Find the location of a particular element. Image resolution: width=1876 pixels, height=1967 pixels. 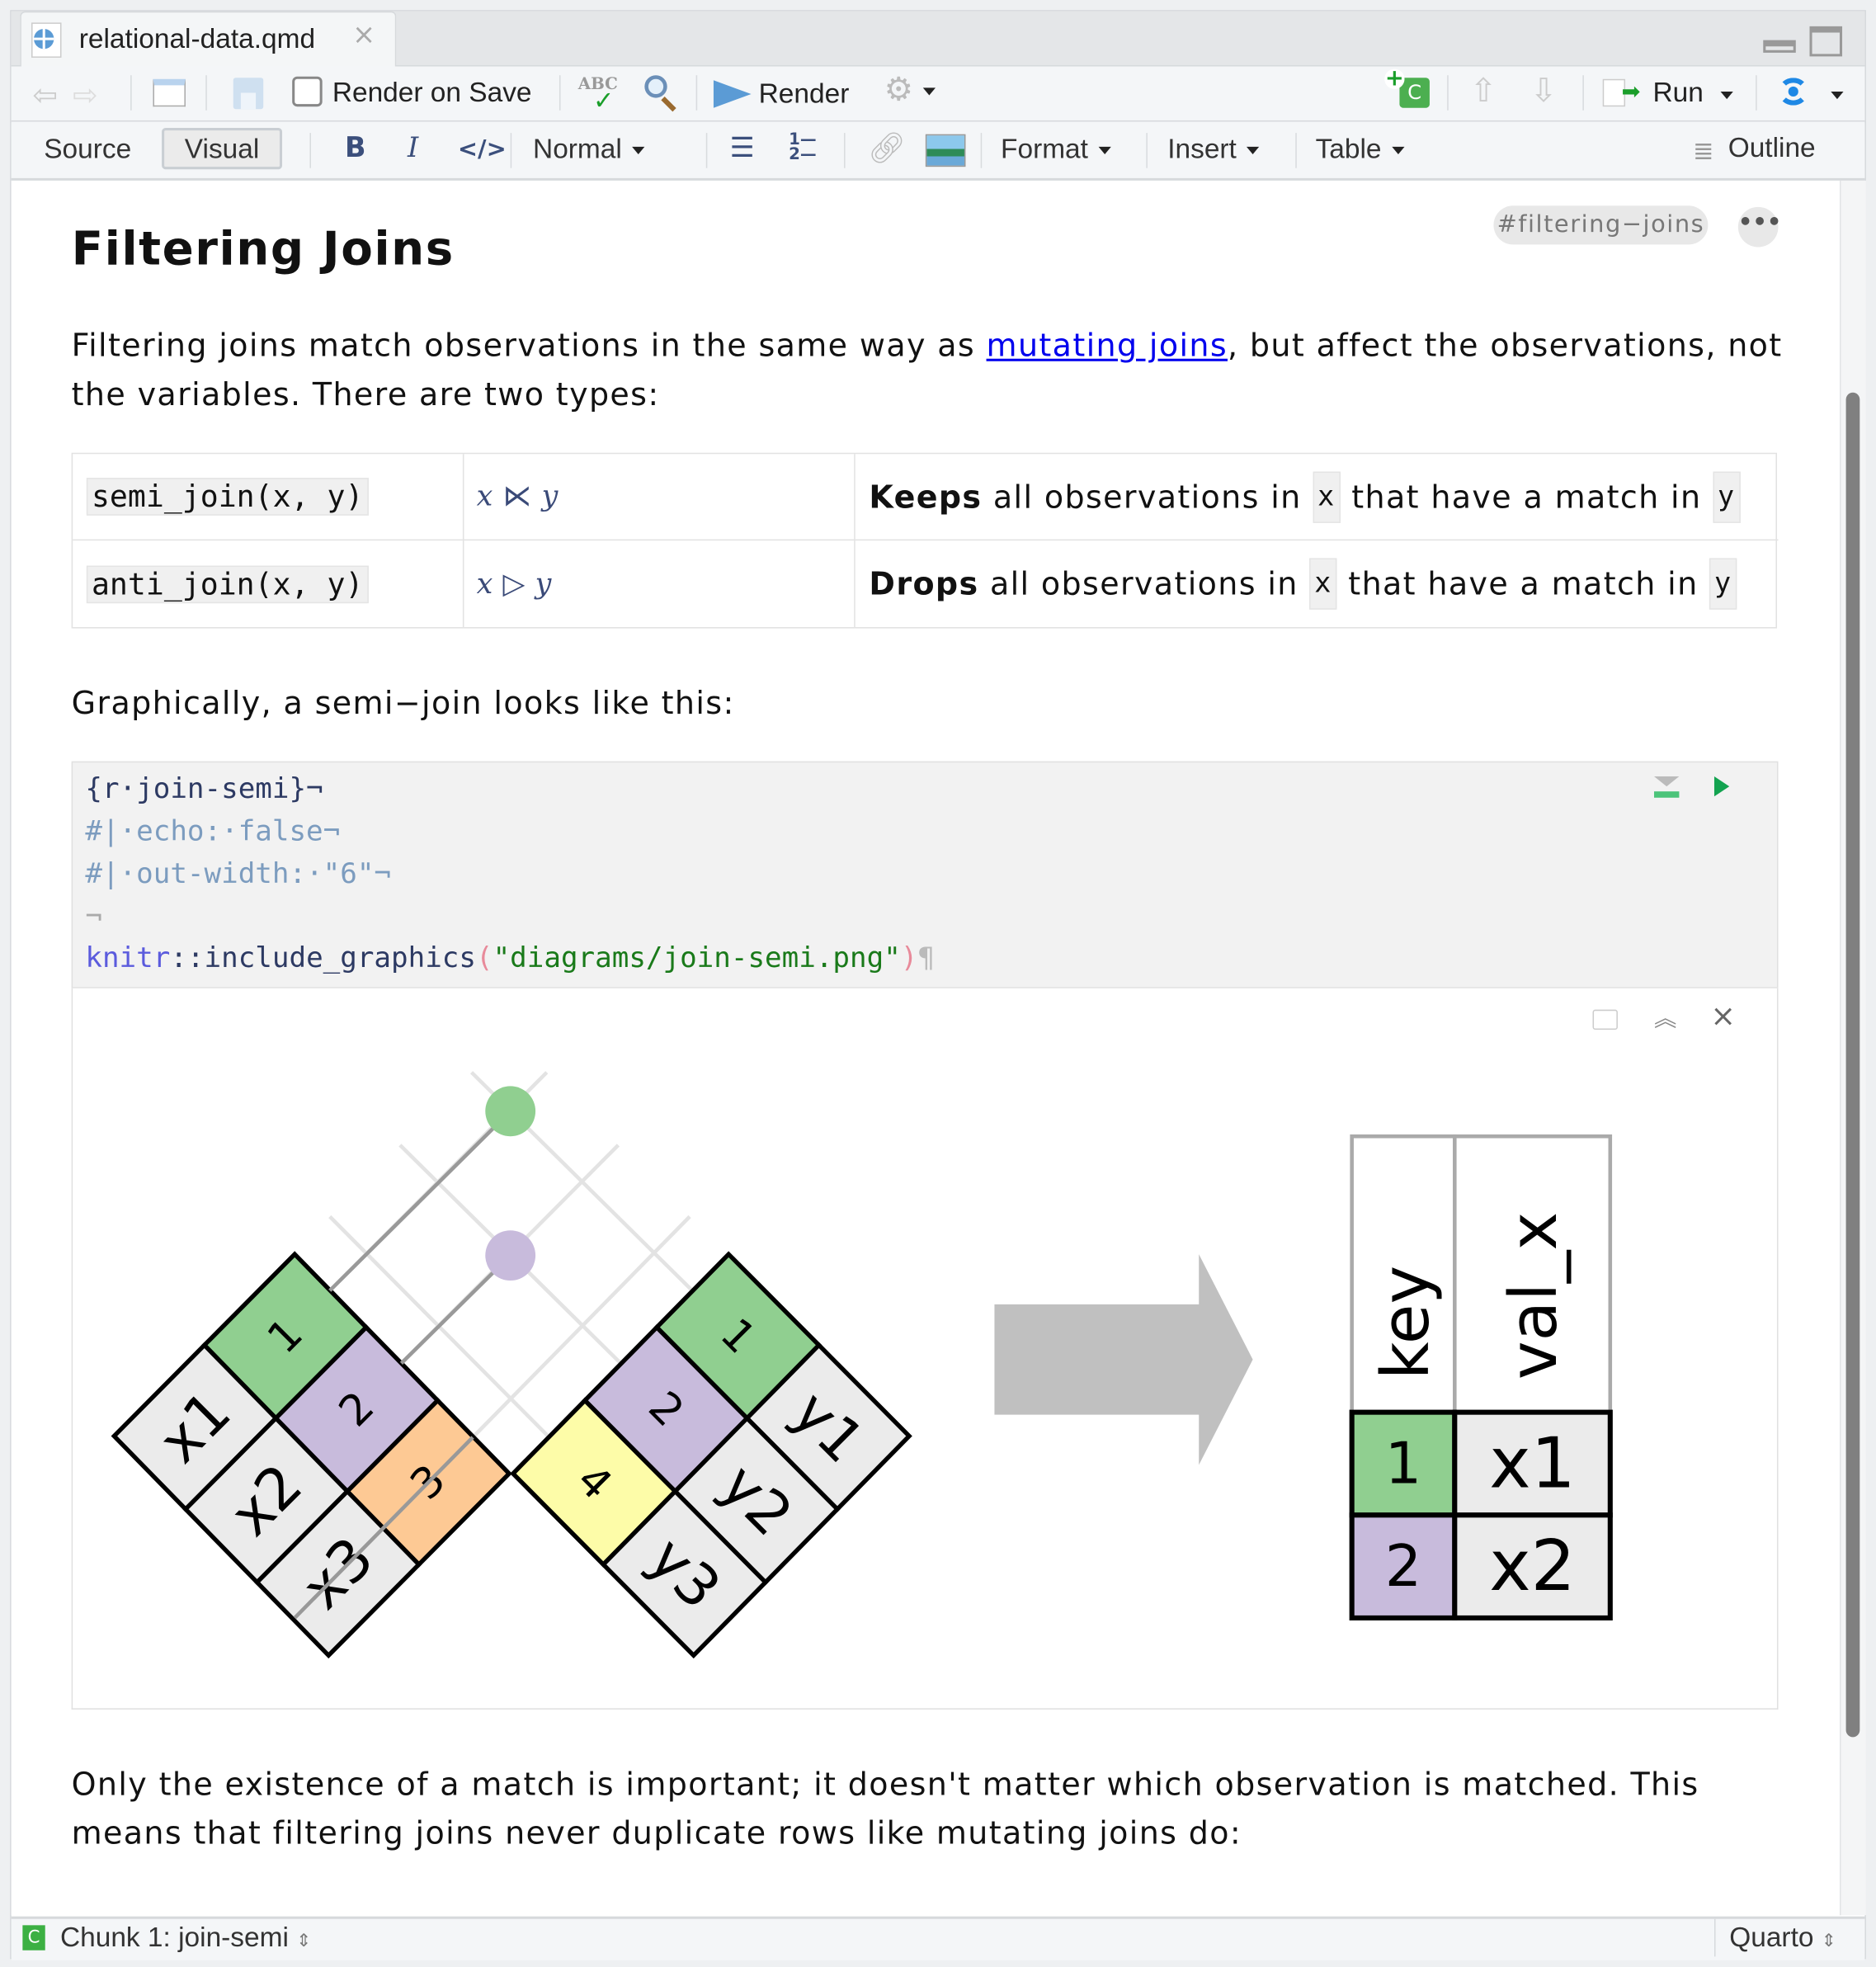

result-key-label: 1 is located at coordinates (1403, 1463).